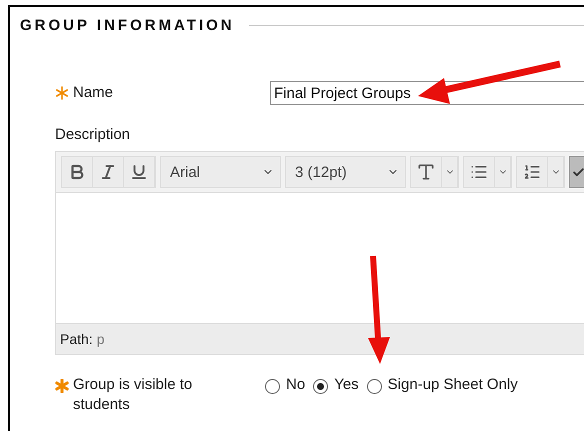 This screenshot has width=584, height=431. I want to click on field-label: Name, so click(93, 93).